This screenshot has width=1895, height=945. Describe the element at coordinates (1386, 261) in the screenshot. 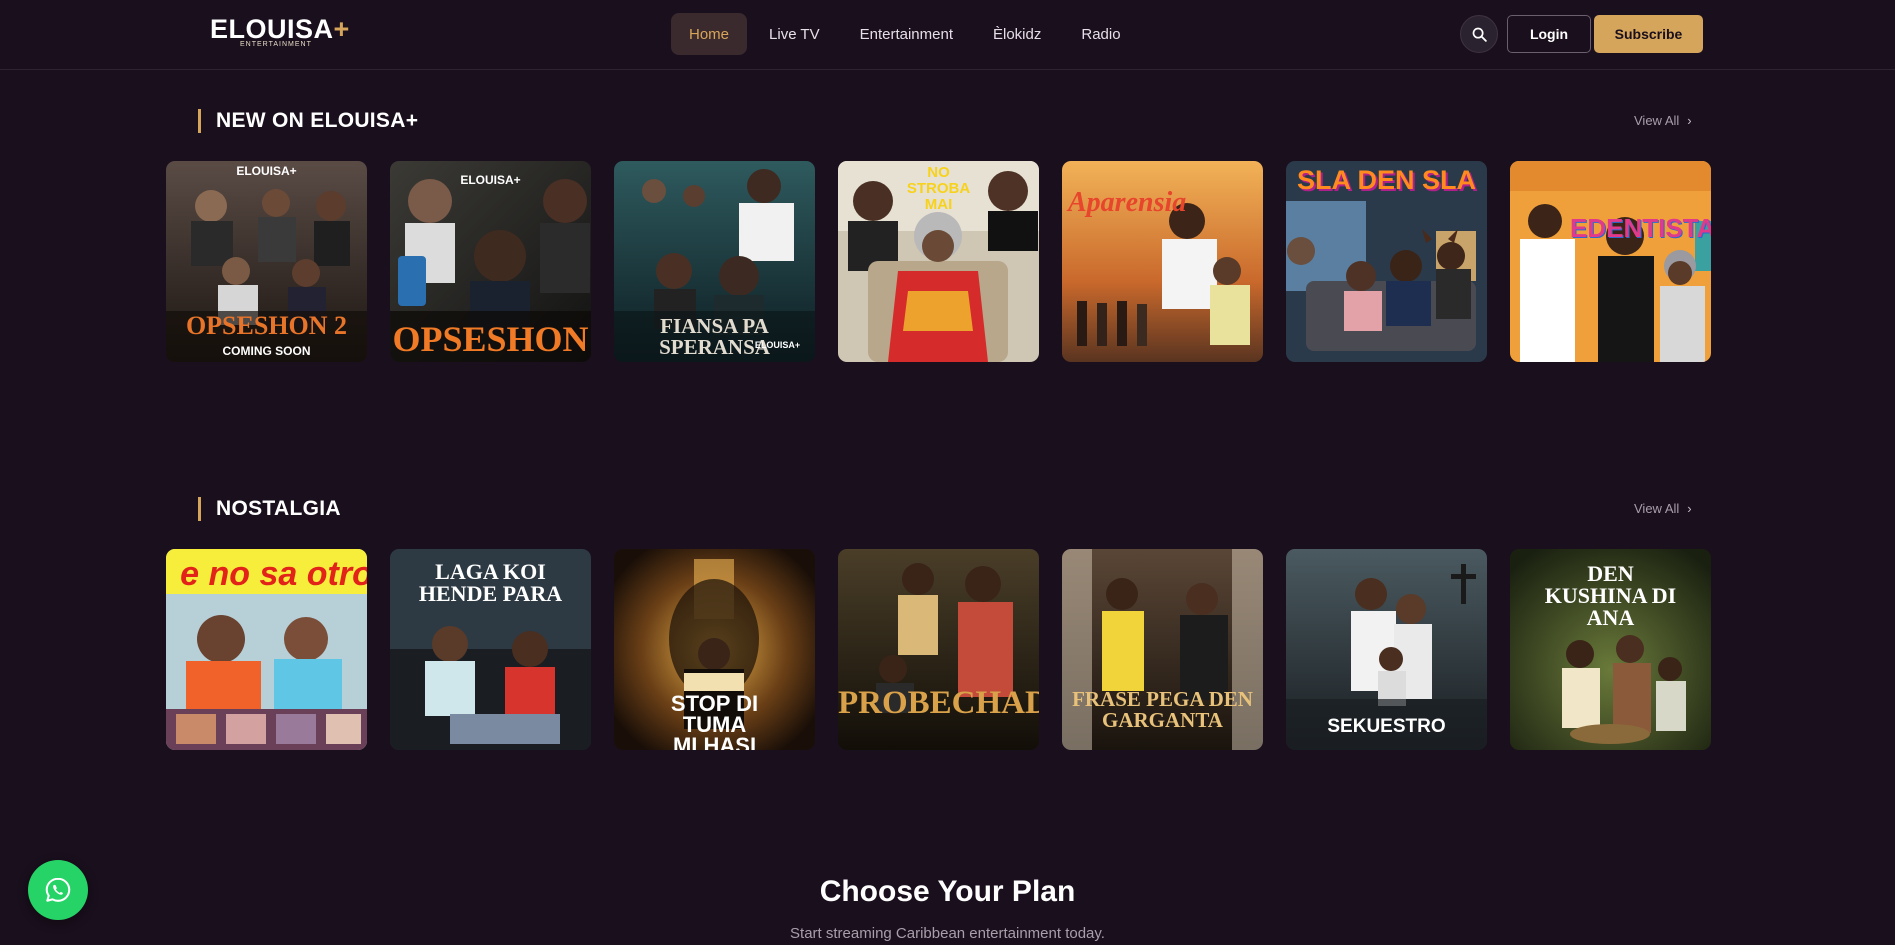

I see `poster-card: SLA DEN SLA` at that location.